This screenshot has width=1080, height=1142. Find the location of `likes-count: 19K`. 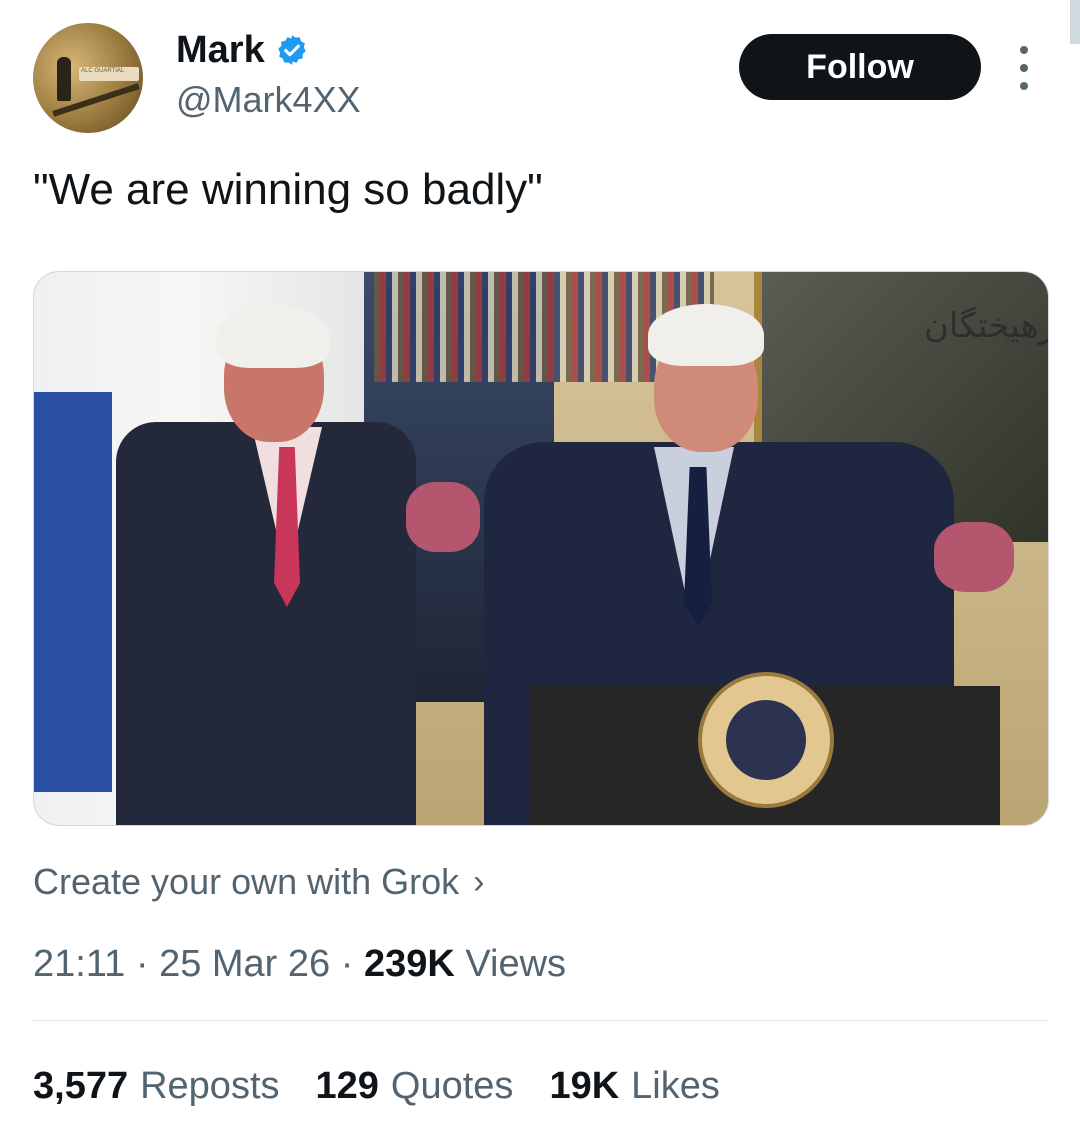

likes-count: 19K is located at coordinates (584, 1086).